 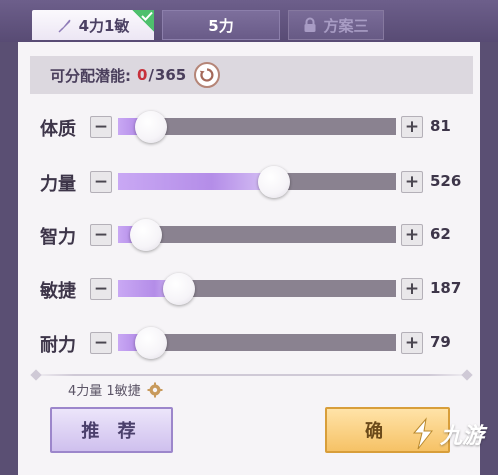 I want to click on tab-scheme-2: 5力, so click(x=221, y=25).